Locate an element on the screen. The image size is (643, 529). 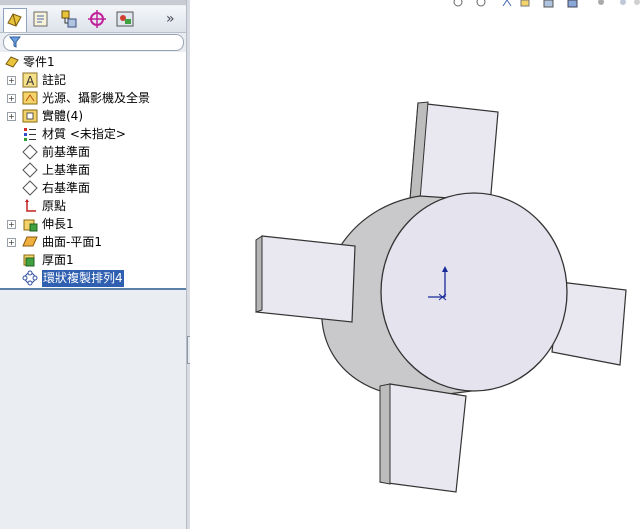
tree-item-label: 上基準面 is located at coordinates (66, 170).